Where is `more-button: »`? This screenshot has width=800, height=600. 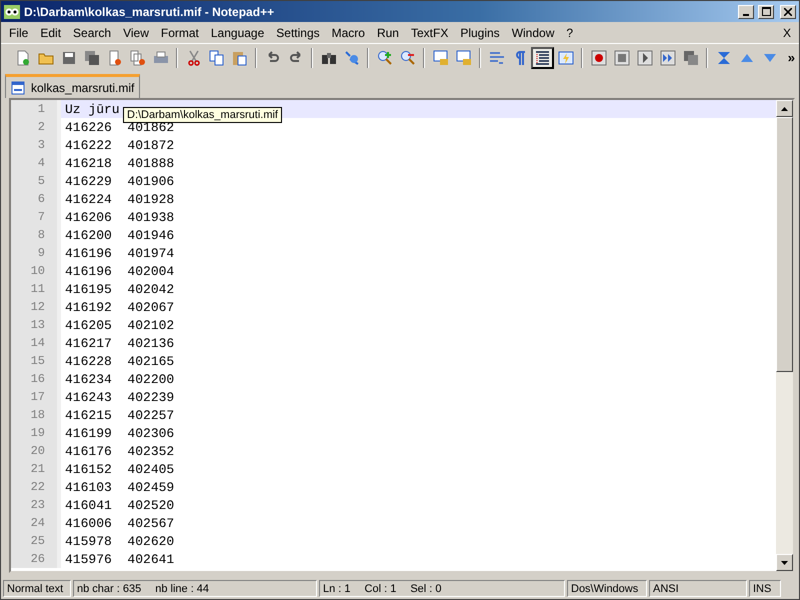 more-button: » is located at coordinates (791, 57).